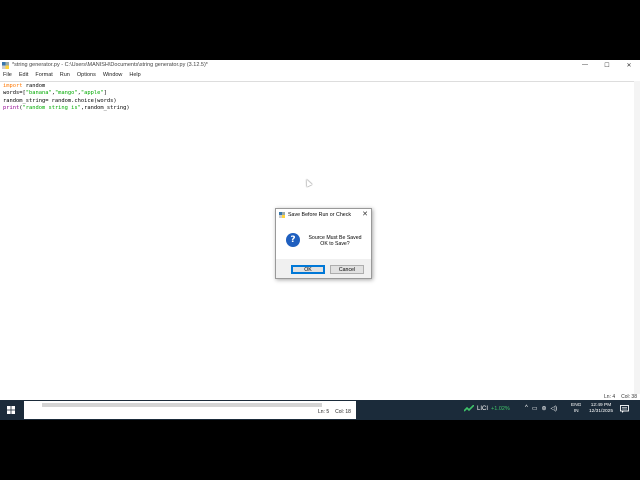 Image resolution: width=640 pixels, height=480 pixels. Describe the element at coordinates (23, 75) in the screenshot. I see `menu-edit: Edit` at that location.